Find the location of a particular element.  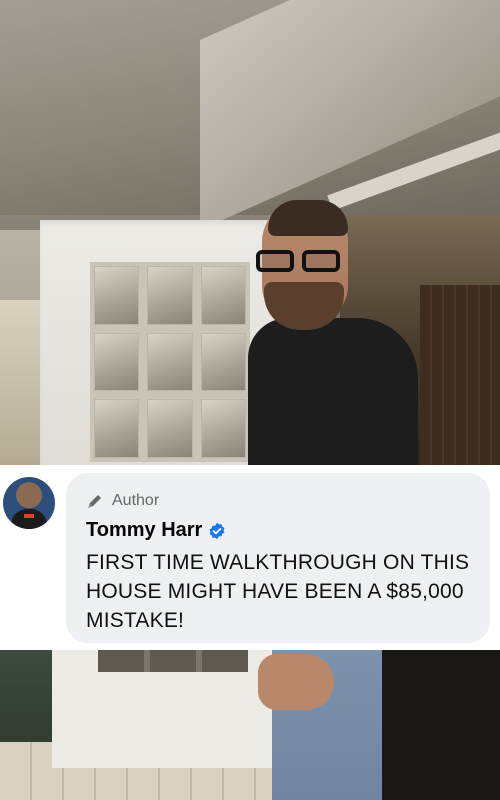

author-badge: Author is located at coordinates (278, 501).